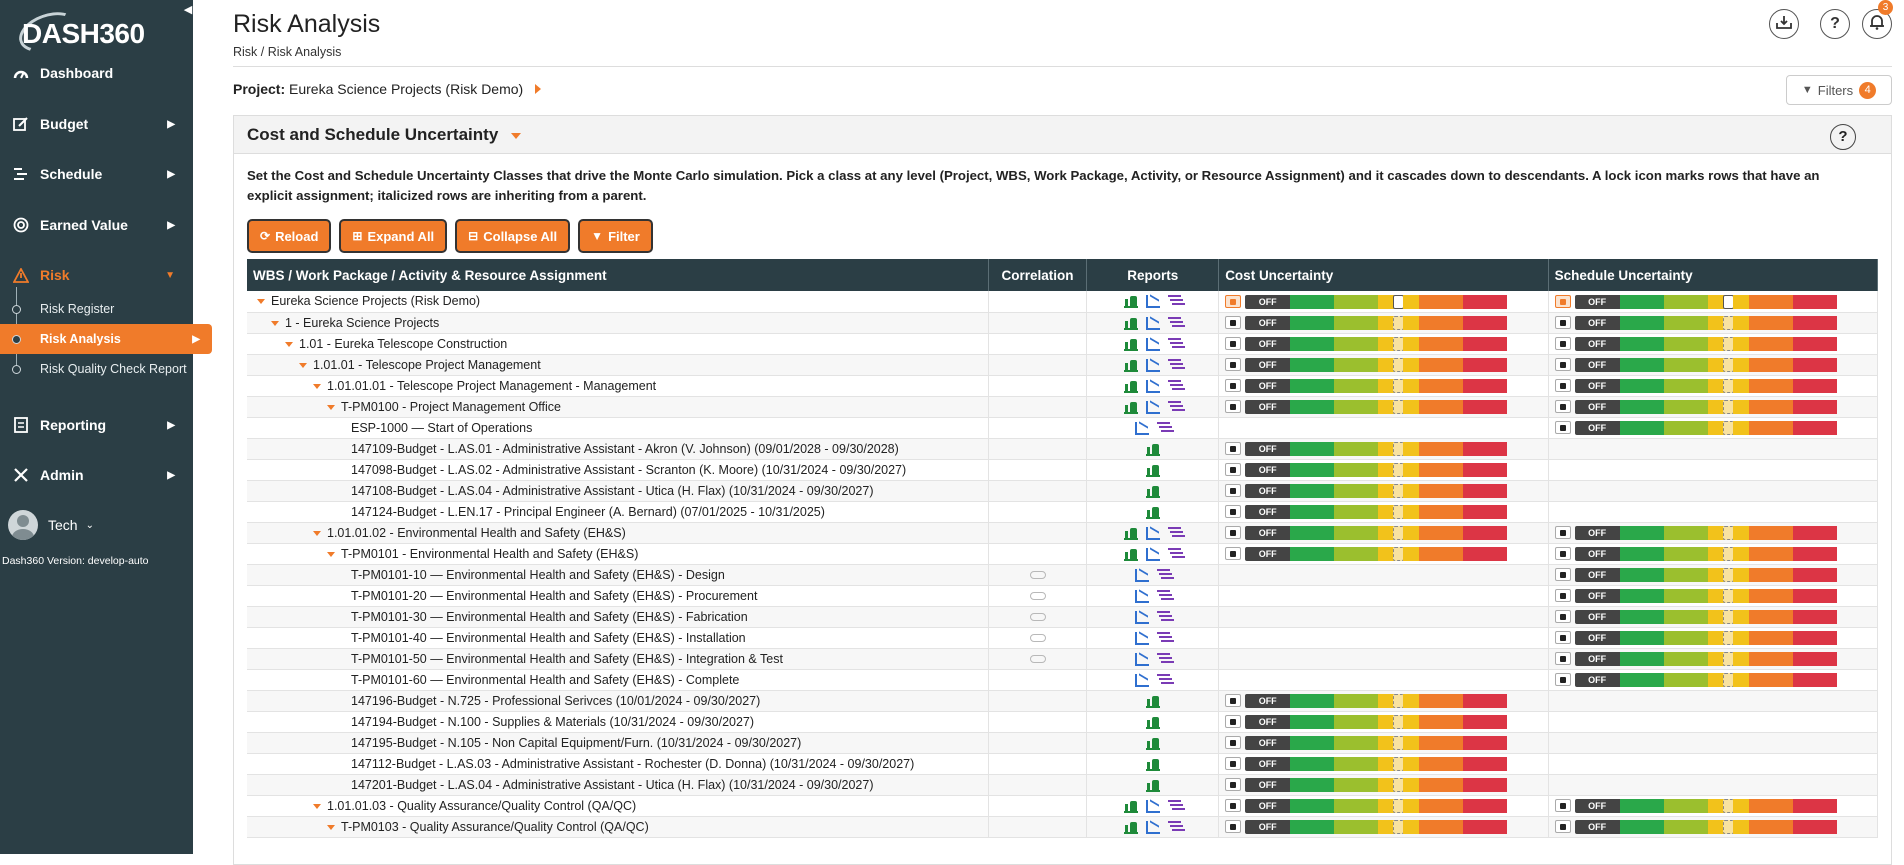 Image resolution: width=1904 pixels, height=865 pixels. Describe the element at coordinates (287, 52) in the screenshot. I see `breadcrumb: Risk / Risk Analysis` at that location.